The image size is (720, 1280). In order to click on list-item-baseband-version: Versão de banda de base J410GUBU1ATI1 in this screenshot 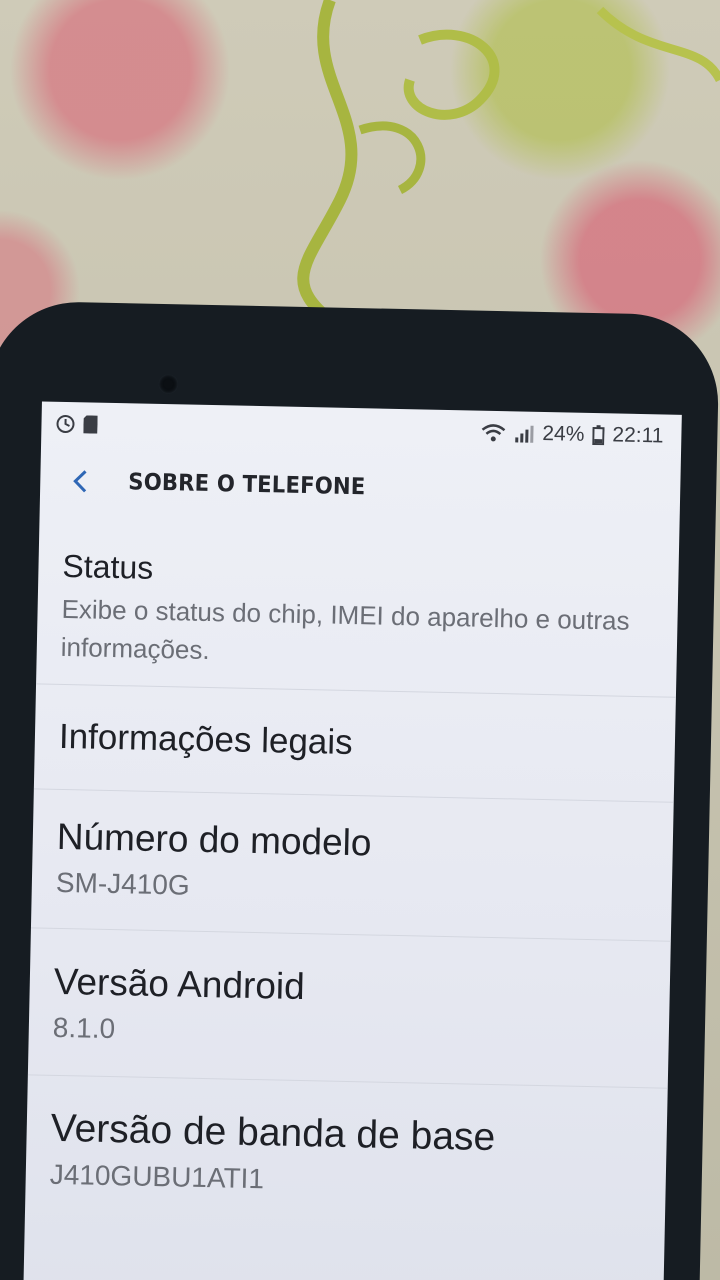, I will do `click(346, 1149)`.